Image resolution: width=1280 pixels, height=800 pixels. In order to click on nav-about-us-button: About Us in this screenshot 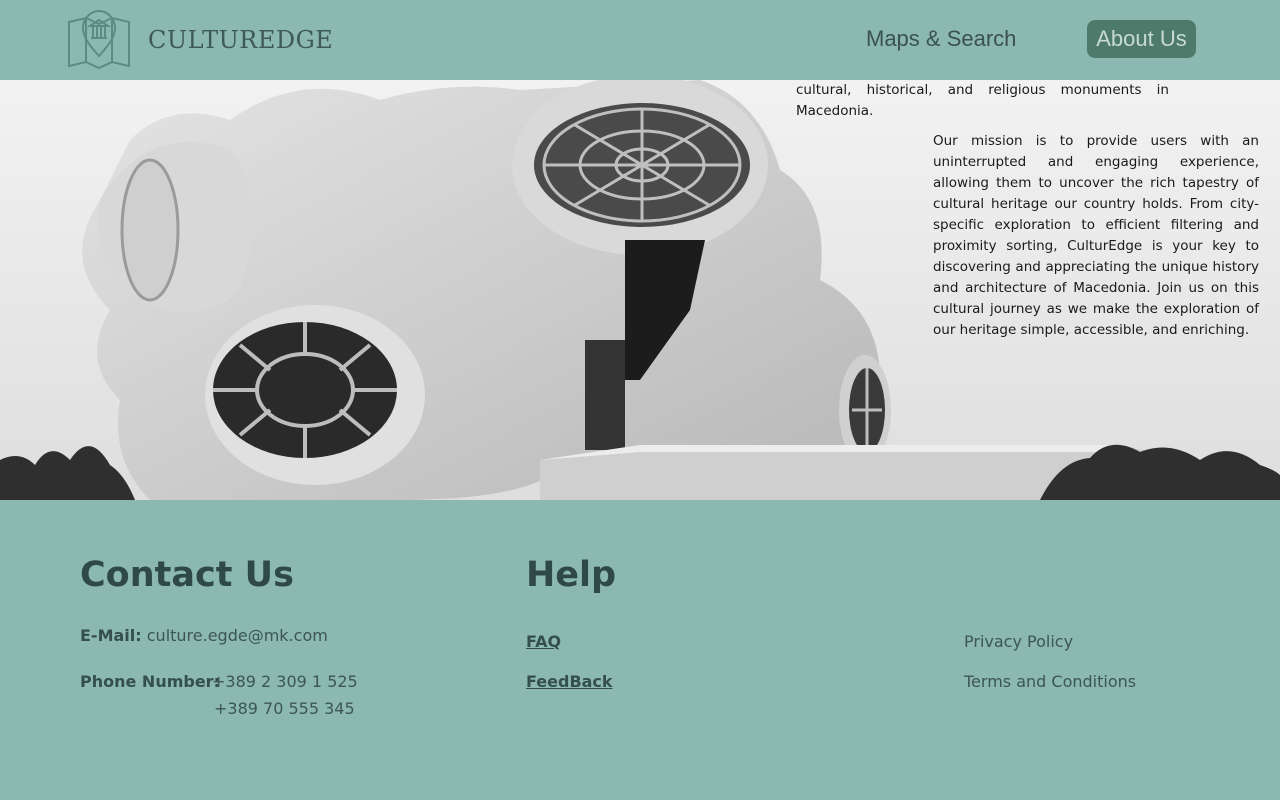, I will do `click(1141, 39)`.